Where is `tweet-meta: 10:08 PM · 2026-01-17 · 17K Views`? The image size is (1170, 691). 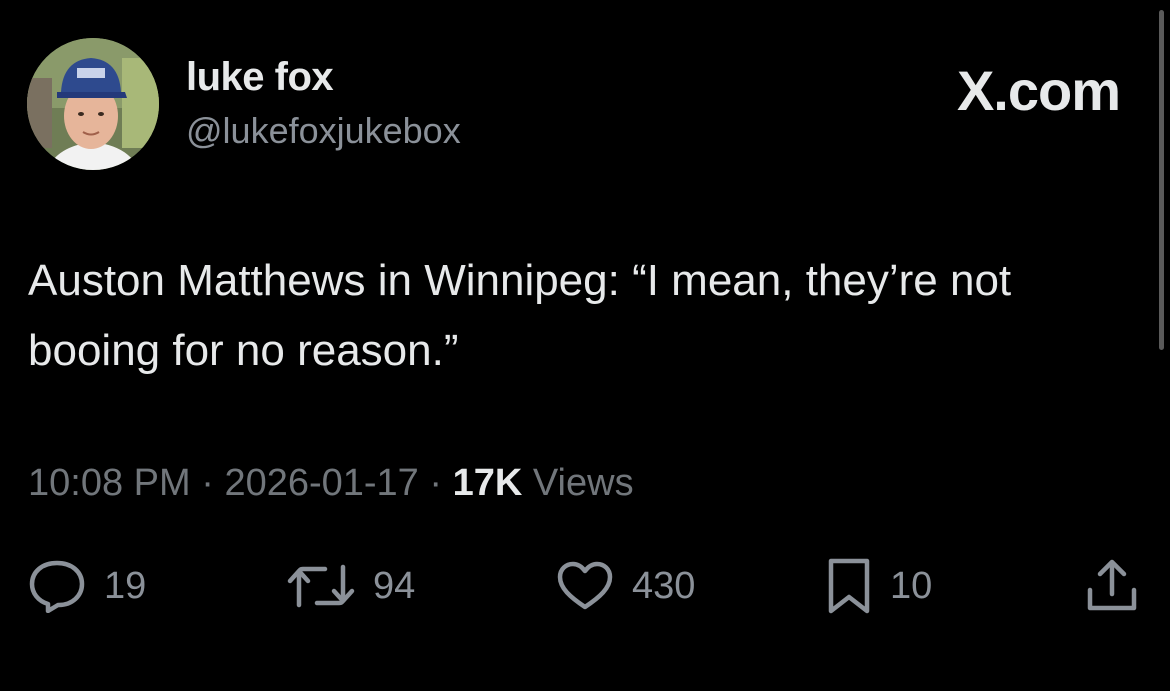
tweet-meta: 10:08 PM · 2026-01-17 · 17K Views is located at coordinates (331, 483).